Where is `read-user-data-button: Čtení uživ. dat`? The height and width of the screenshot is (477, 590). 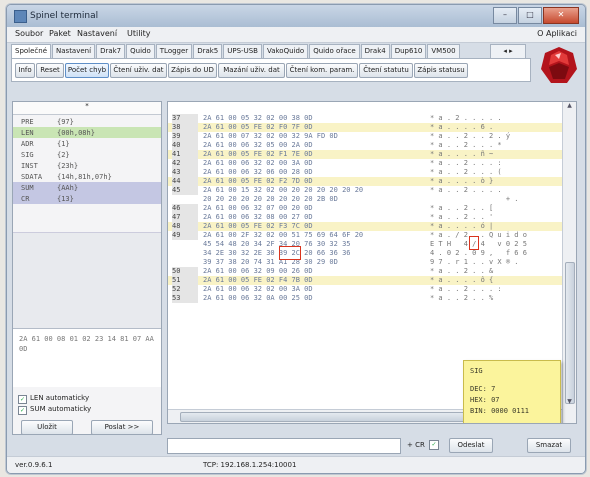
read-user-data-button: Čtení uživ. dat is located at coordinates (138, 70).